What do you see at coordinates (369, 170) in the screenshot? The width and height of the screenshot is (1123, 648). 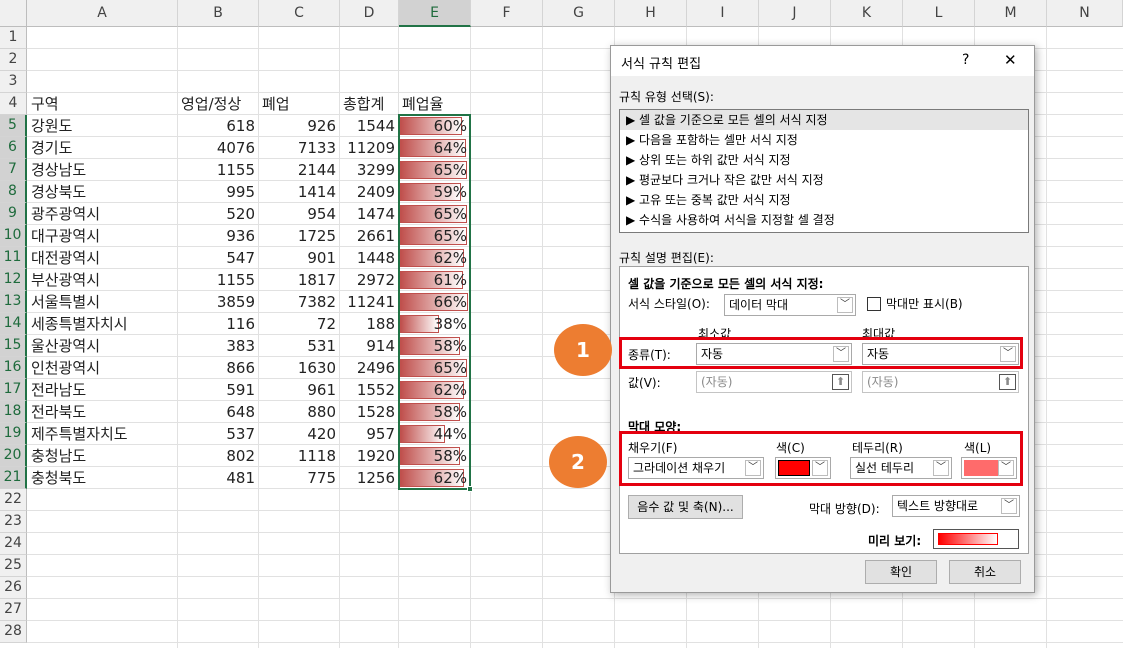 I see `cell-total: 3299` at bounding box center [369, 170].